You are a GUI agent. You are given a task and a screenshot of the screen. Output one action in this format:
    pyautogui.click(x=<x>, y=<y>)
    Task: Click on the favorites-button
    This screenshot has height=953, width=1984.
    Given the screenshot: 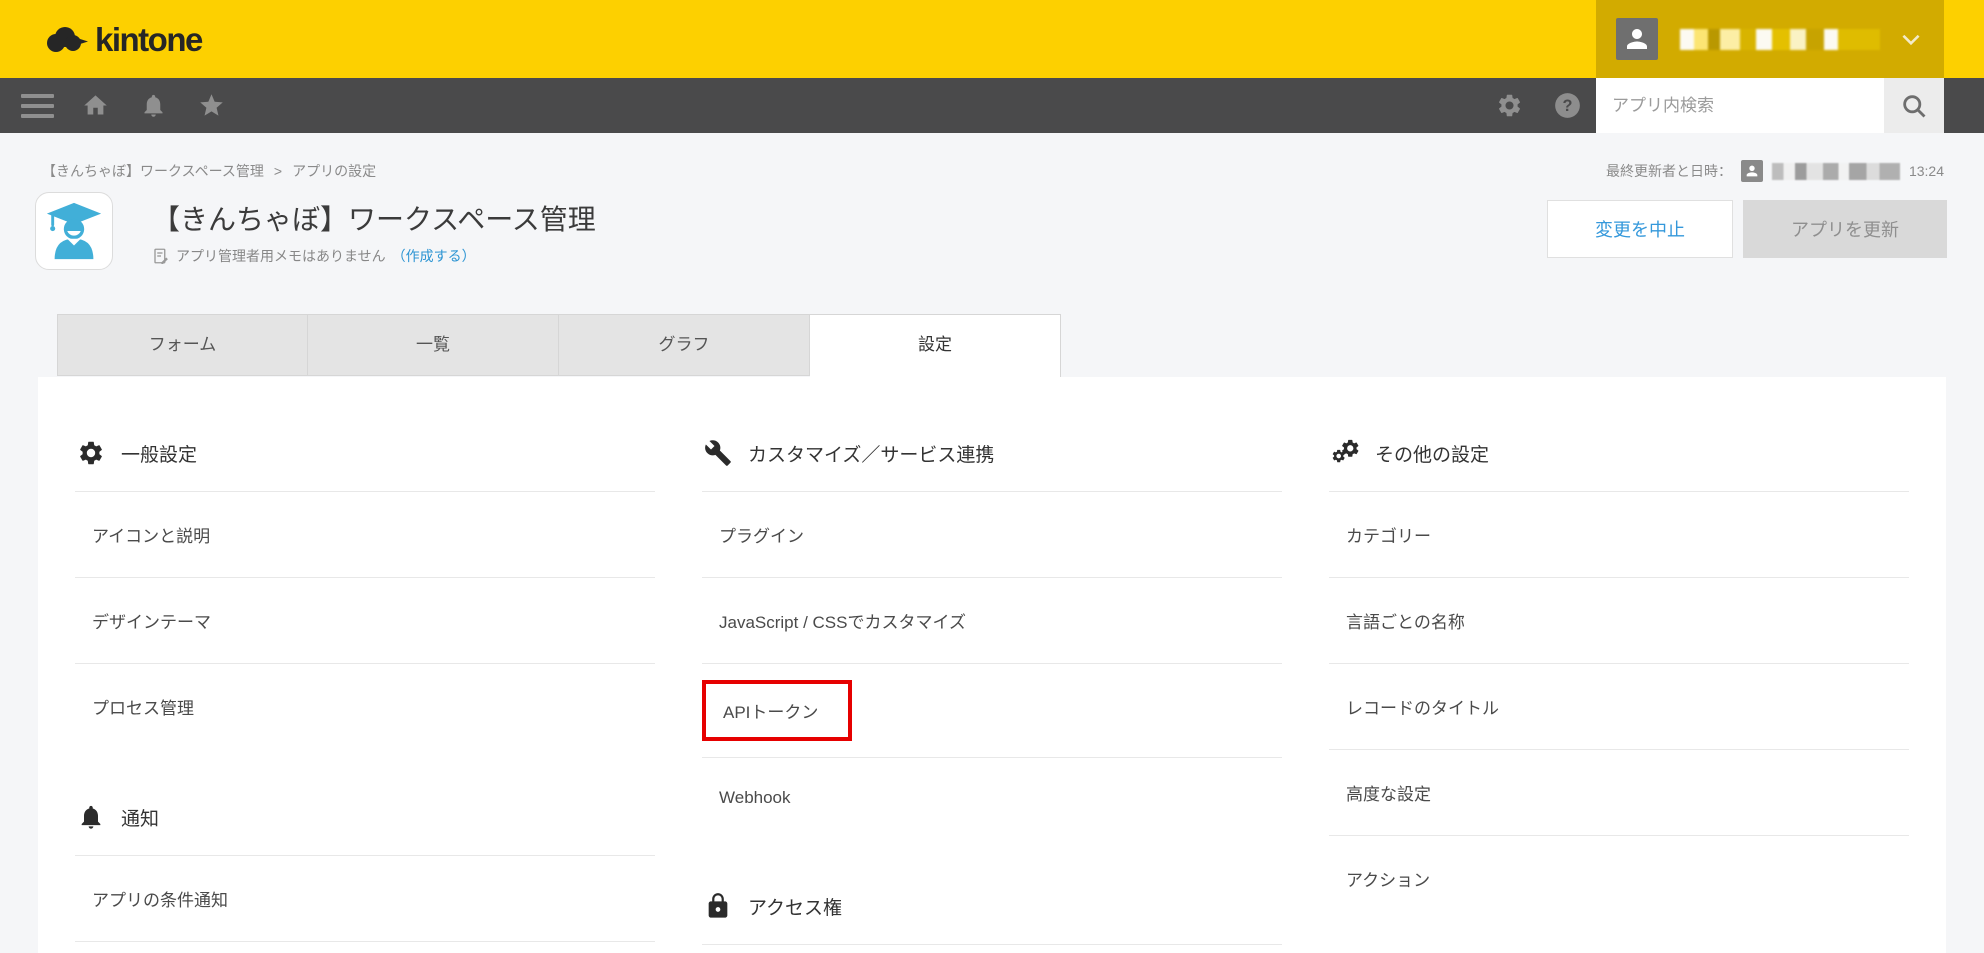 What is the action you would take?
    pyautogui.click(x=211, y=105)
    